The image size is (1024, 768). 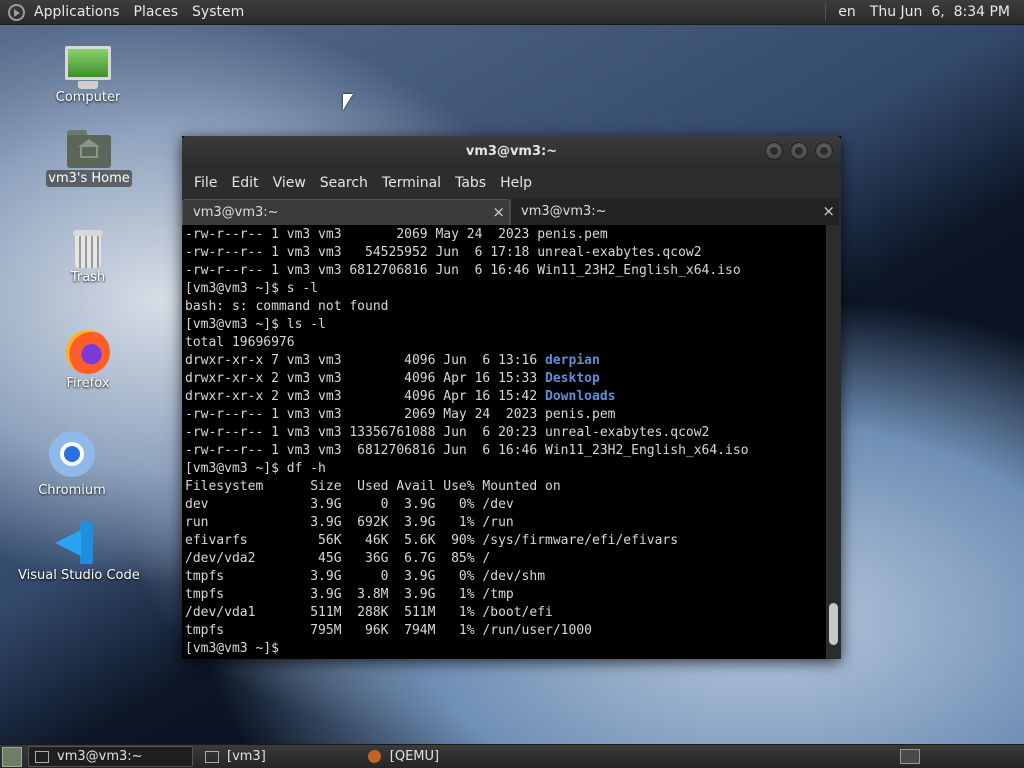 What do you see at coordinates (100, 756) in the screenshot?
I see `taskbar-item-label: vm3@vm3:~` at bounding box center [100, 756].